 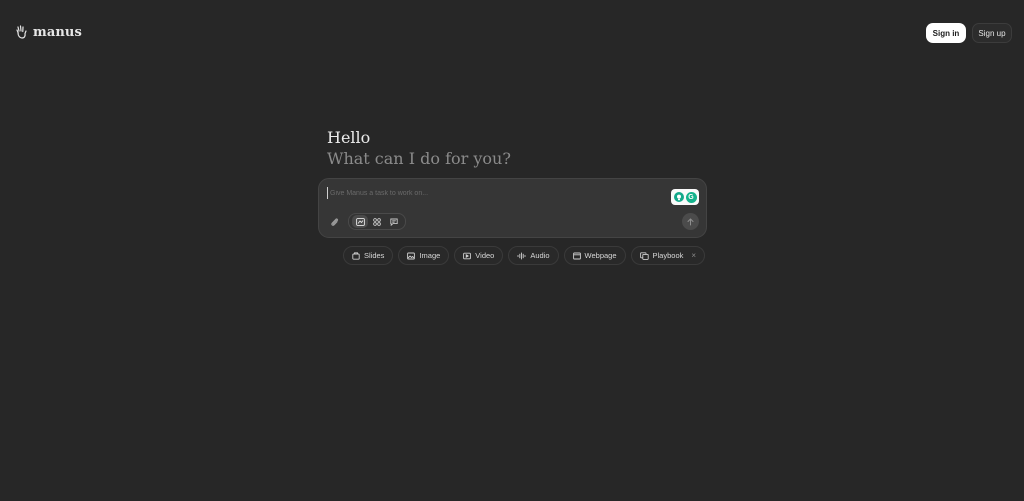 I want to click on chip-video: Video, so click(x=479, y=255).